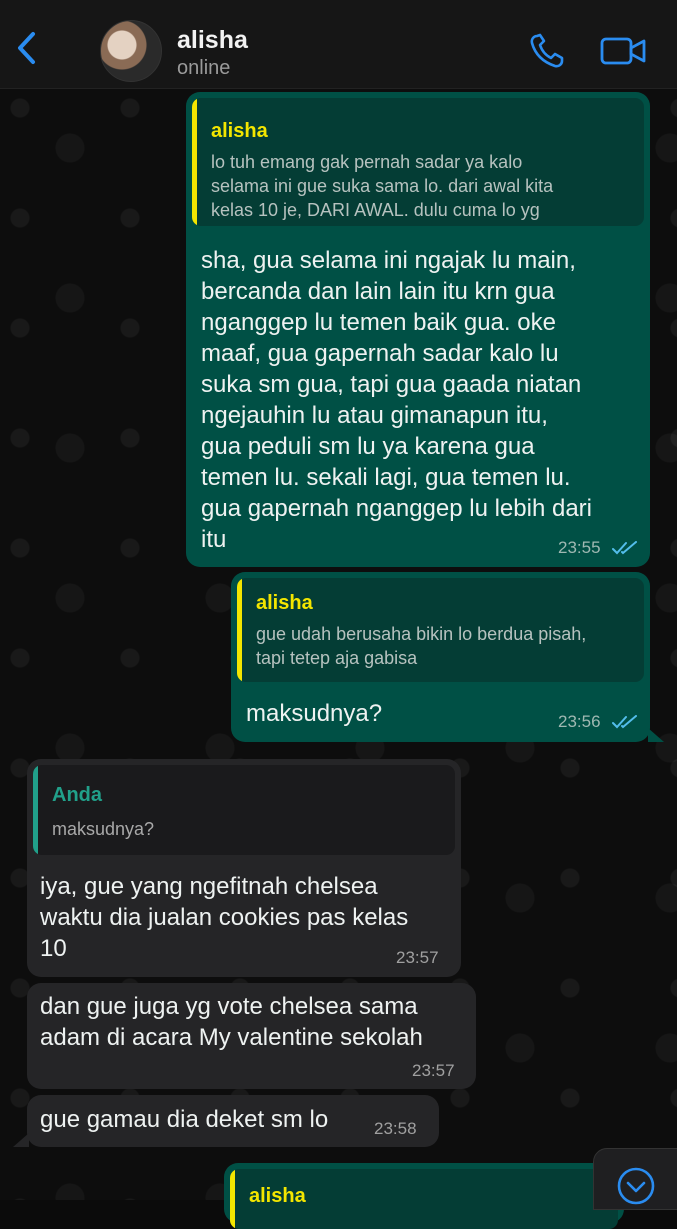 This screenshot has height=1229, width=677. What do you see at coordinates (337, 658) in the screenshot?
I see `quote-line: tapi tetep aja gabisa` at bounding box center [337, 658].